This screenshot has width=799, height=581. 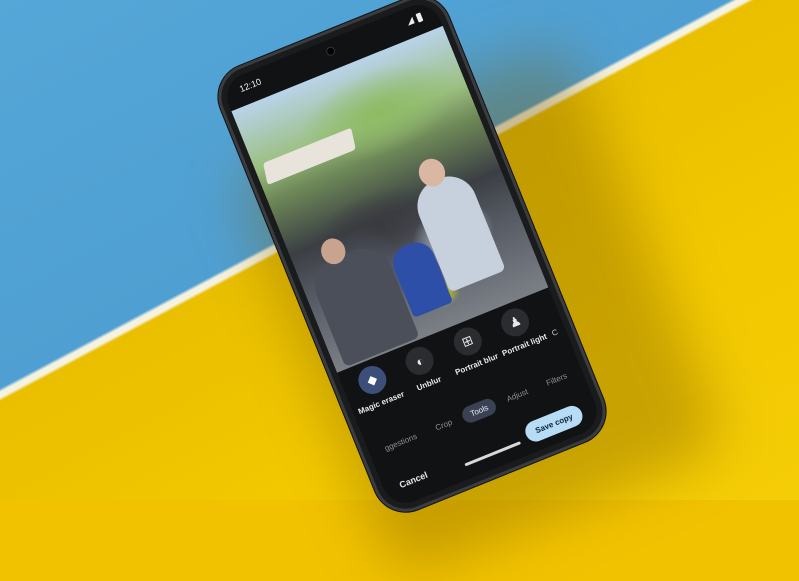 What do you see at coordinates (479, 410) in the screenshot?
I see `tab-tools: Tools` at bounding box center [479, 410].